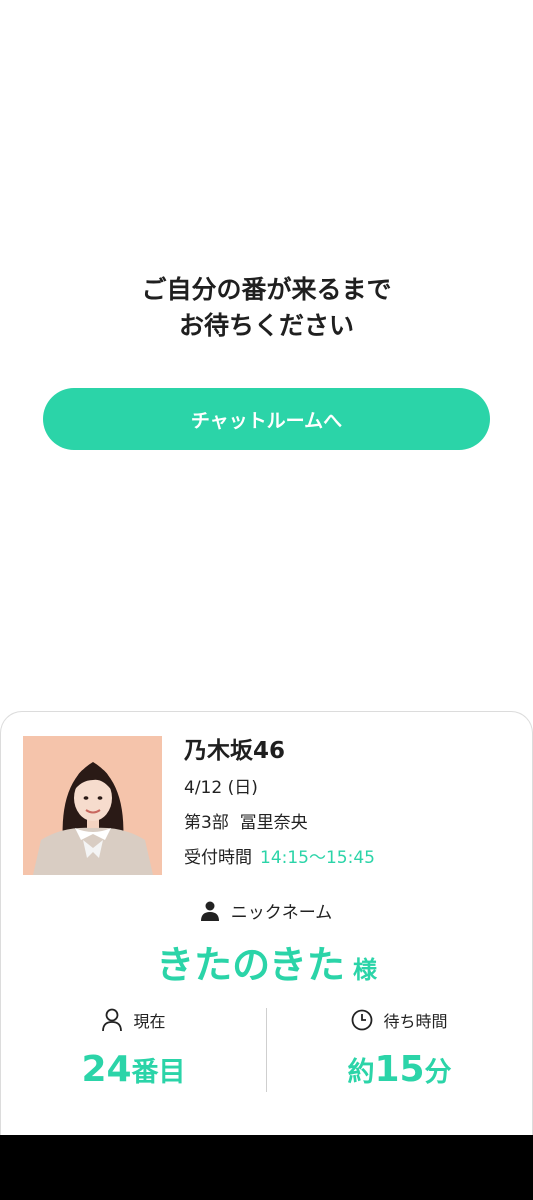 The width and height of the screenshot is (533, 1200). I want to click on wait-number: 15, so click(399, 1069).